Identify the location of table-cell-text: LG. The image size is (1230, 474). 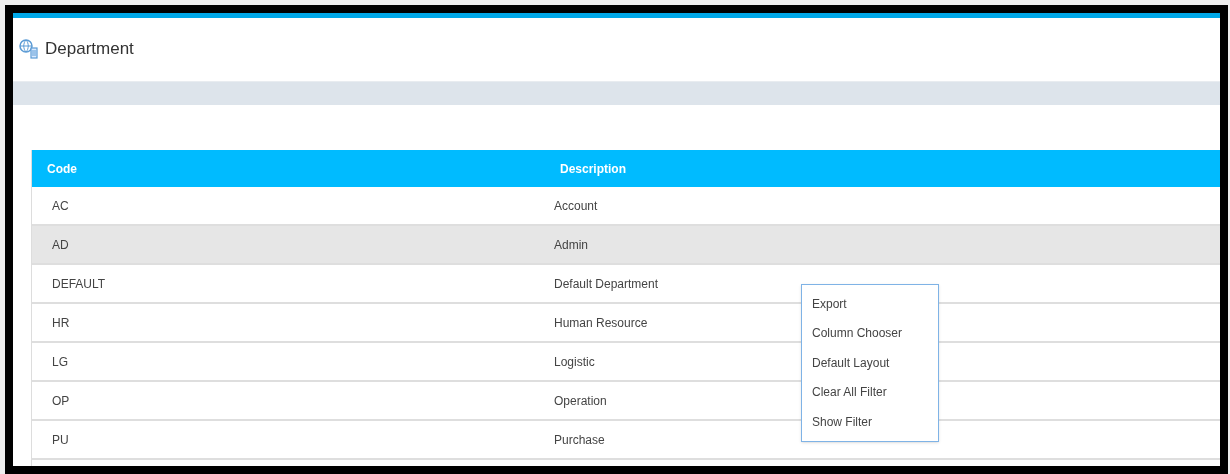
(60, 362).